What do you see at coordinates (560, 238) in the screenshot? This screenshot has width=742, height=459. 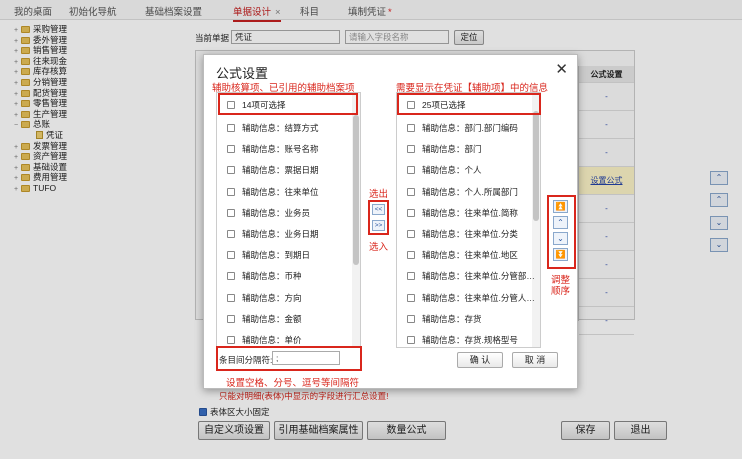 I see `order-down-icon: ⌄` at bounding box center [560, 238].